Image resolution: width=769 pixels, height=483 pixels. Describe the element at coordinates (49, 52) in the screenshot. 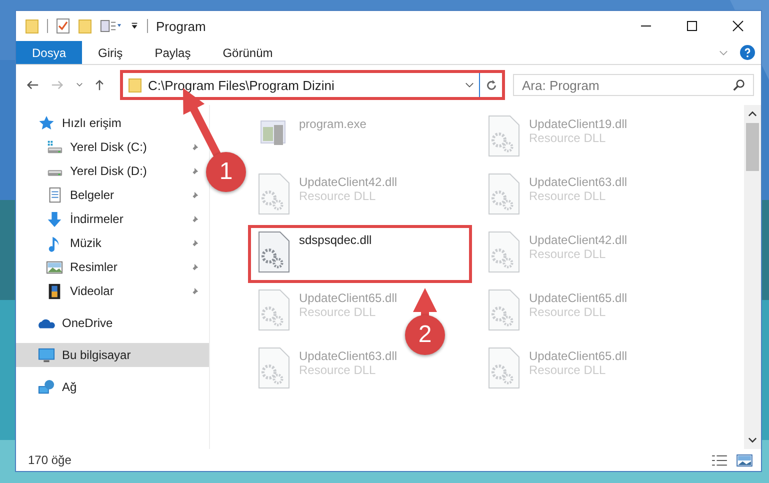

I see `ribbon-tab: Dosya` at that location.